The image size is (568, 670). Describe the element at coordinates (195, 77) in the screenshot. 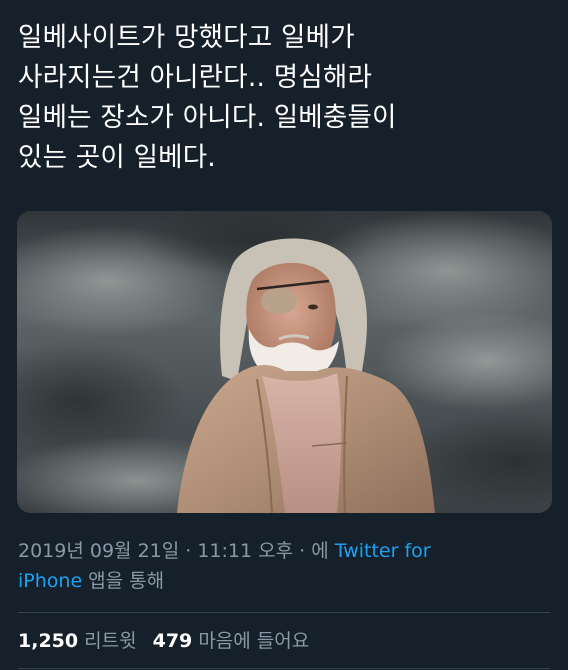

I see `tweet-text-line: 사라지는건 아니란다.. 명심해라` at that location.